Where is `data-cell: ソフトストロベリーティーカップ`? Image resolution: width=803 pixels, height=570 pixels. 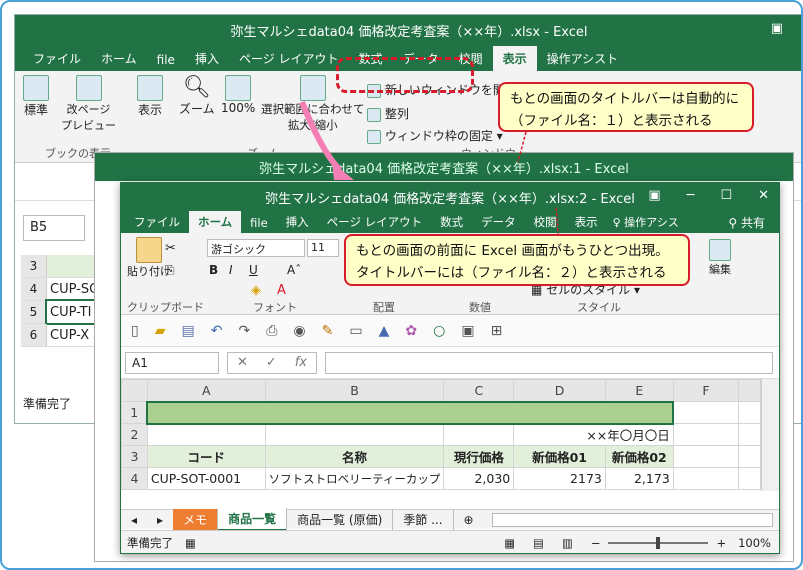
data-cell: ソフトストロベリーティーカップ is located at coordinates (354, 478).